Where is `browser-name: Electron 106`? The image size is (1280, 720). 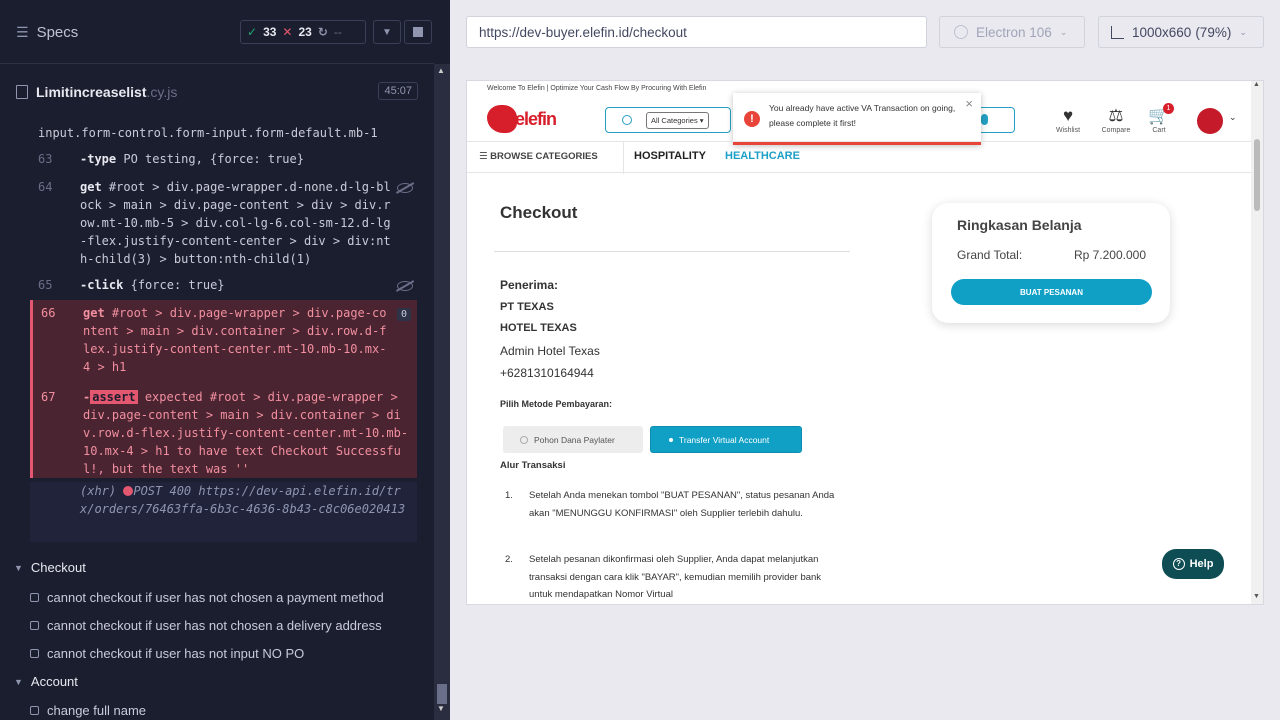
browser-name: Electron 106 is located at coordinates (1014, 32).